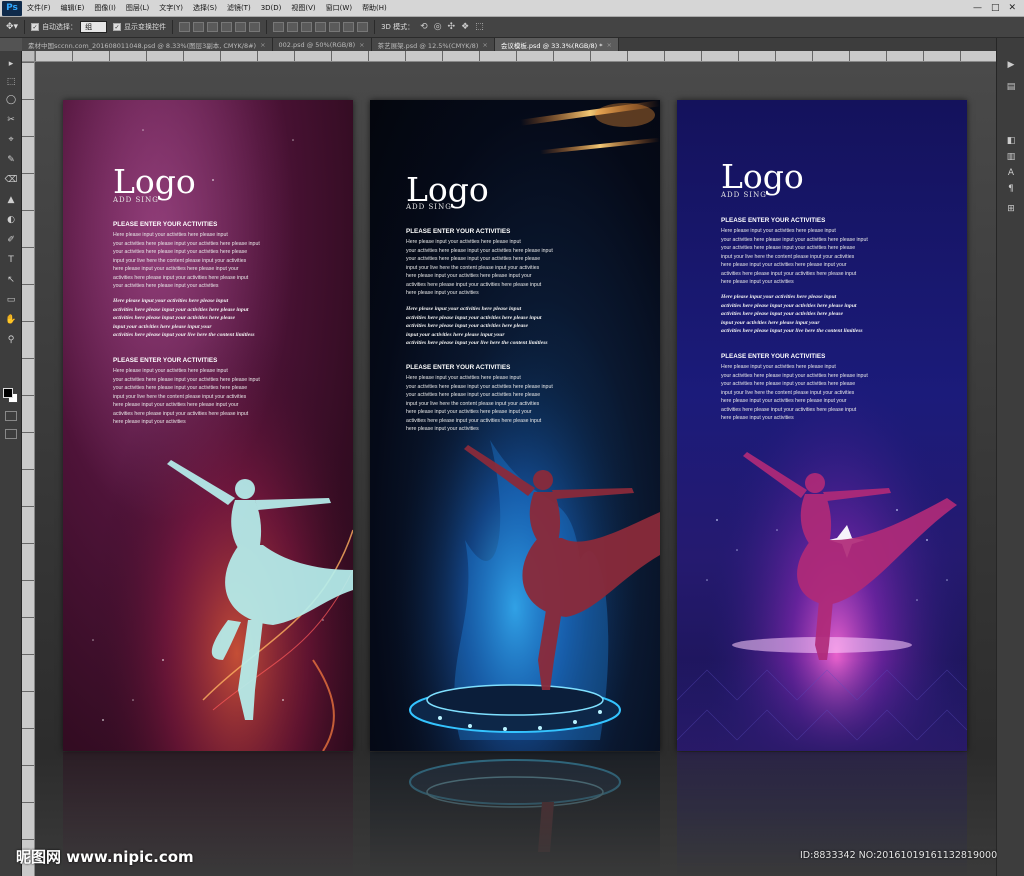 The image size is (1024, 876). Describe the element at coordinates (11, 299) in the screenshot. I see `shape-tool-icon: ▭` at that location.